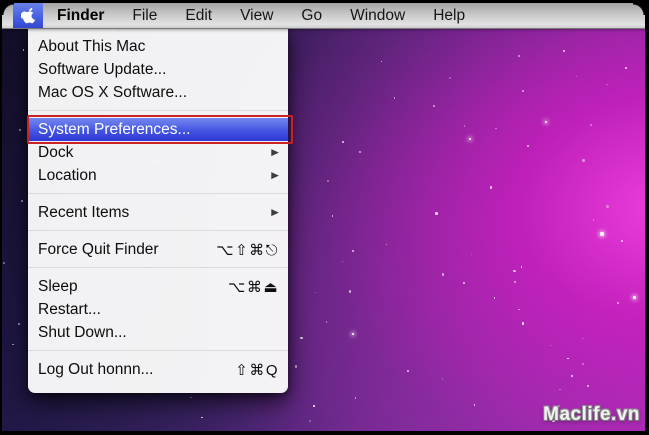  What do you see at coordinates (92, 46) in the screenshot?
I see `menu-item-label: About This Mac` at bounding box center [92, 46].